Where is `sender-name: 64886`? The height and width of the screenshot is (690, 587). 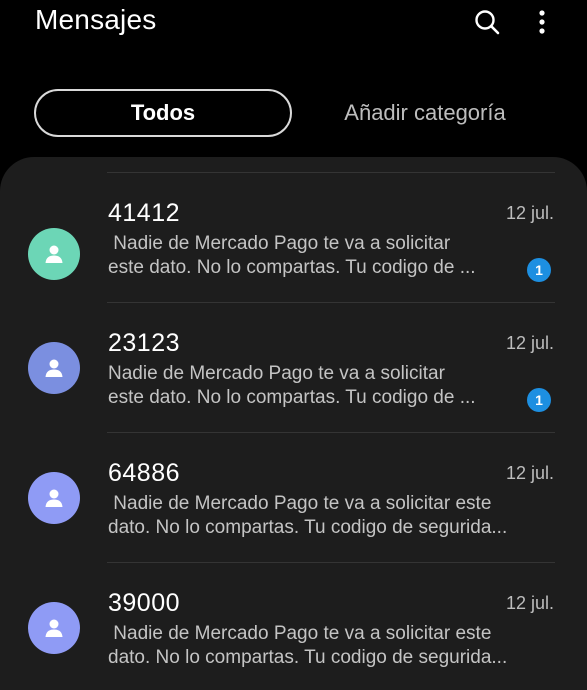
sender-name: 64886 is located at coordinates (144, 473).